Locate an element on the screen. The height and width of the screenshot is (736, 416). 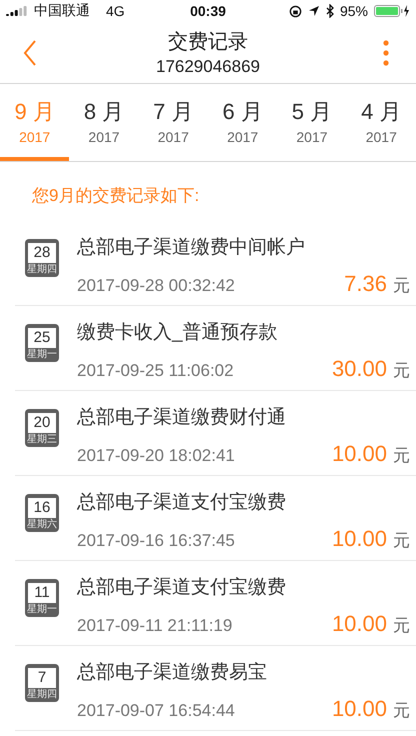
month-tab: 6 月 2017 is located at coordinates (243, 122).